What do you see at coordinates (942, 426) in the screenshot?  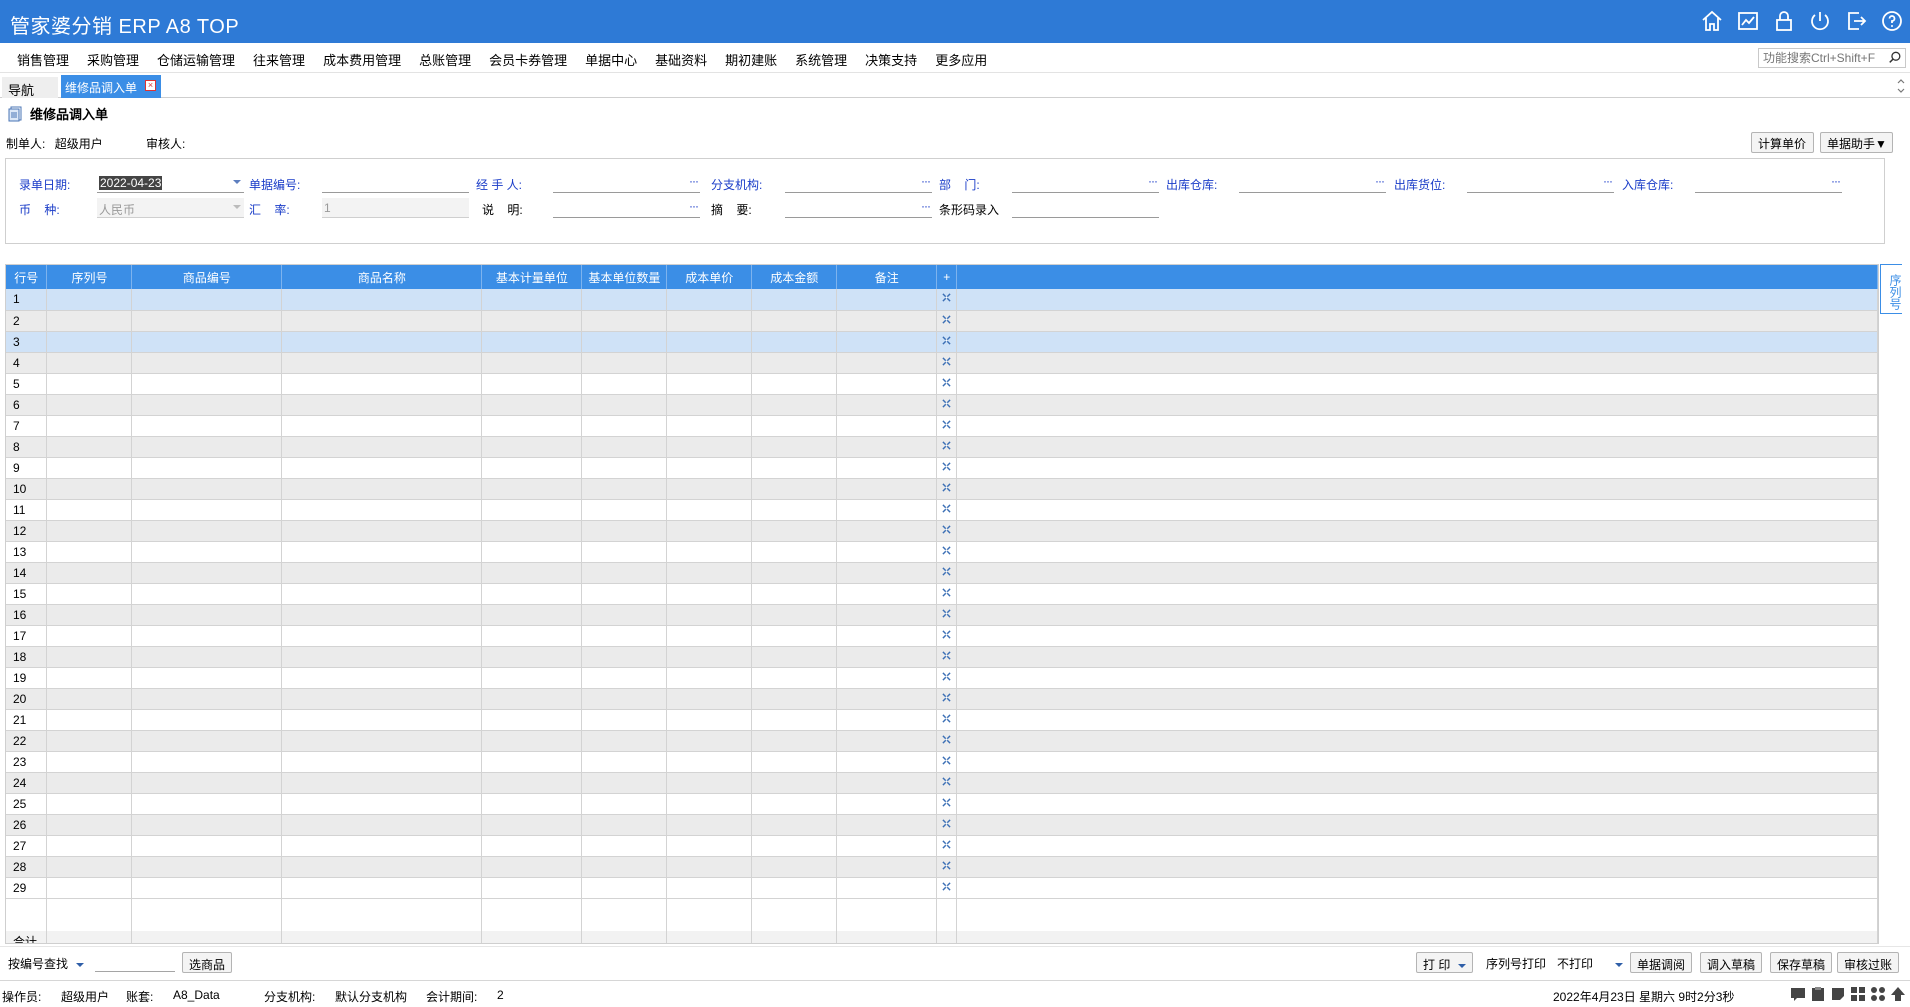 I see `table-row: 7` at bounding box center [942, 426].